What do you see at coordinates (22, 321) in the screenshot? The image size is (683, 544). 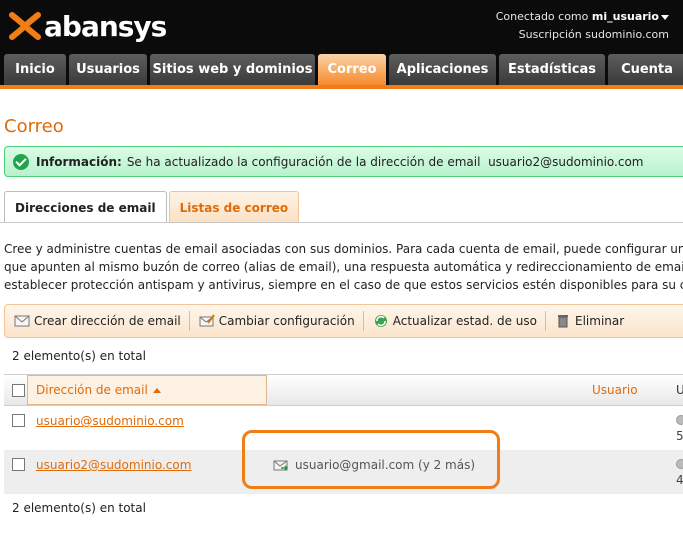 I see `envelope-icon` at bounding box center [22, 321].